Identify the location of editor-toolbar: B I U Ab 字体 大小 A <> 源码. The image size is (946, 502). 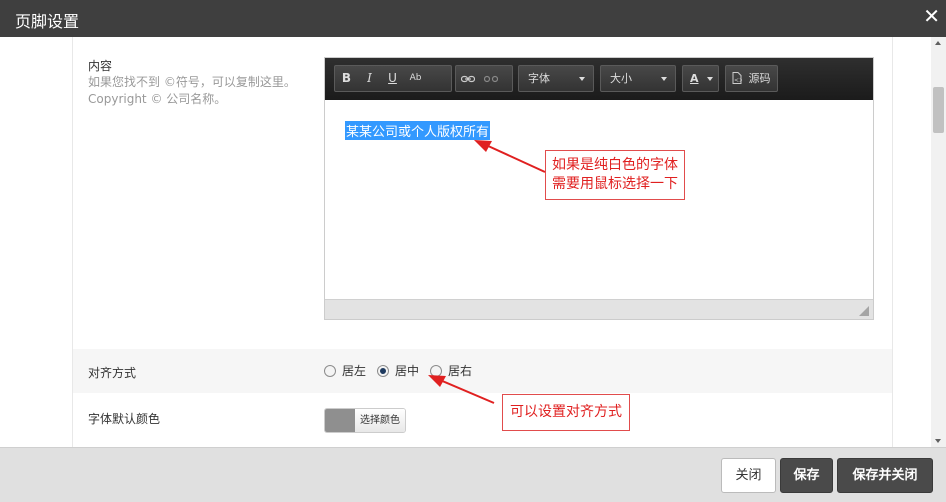
(599, 79).